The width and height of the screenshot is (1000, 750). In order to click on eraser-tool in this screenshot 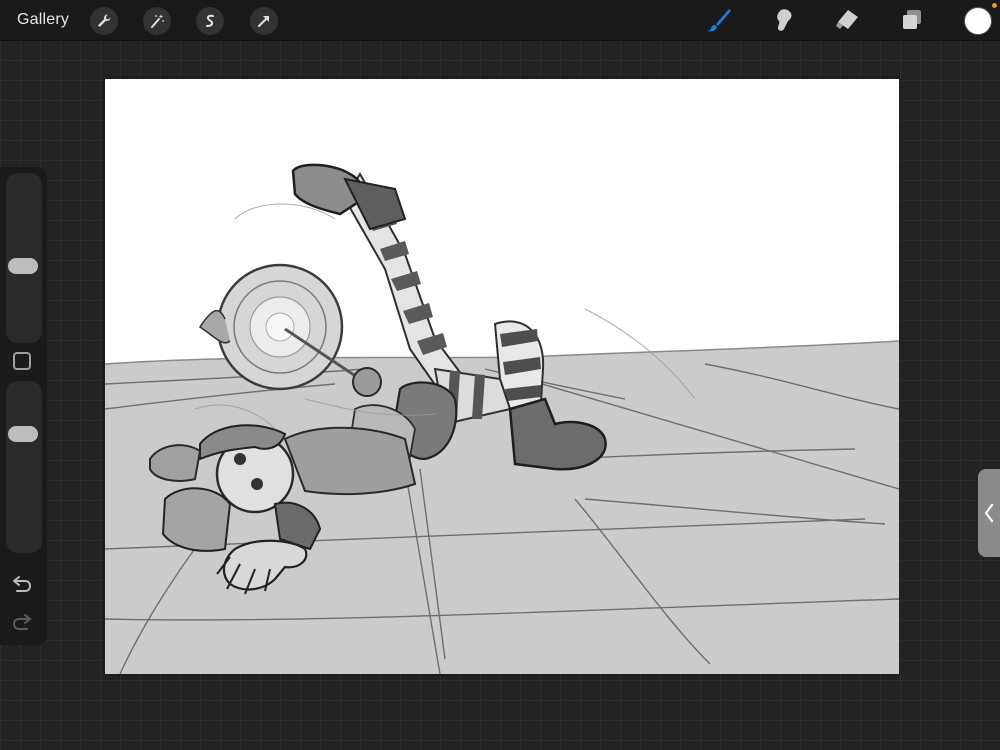, I will do `click(847, 20)`.